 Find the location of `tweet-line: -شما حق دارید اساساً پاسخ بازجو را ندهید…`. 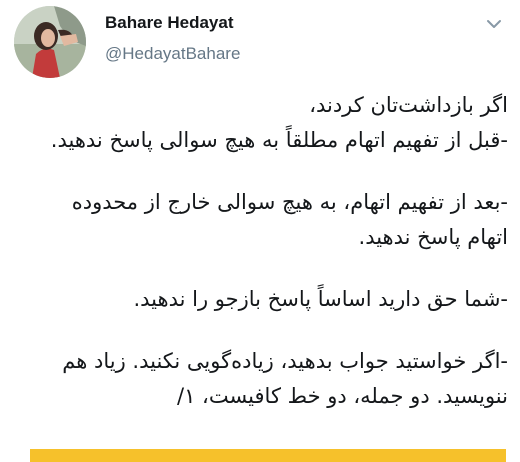

tweet-line: -شما حق دارید اساساً پاسخ بازجو را ندهید… is located at coordinates (320, 299).